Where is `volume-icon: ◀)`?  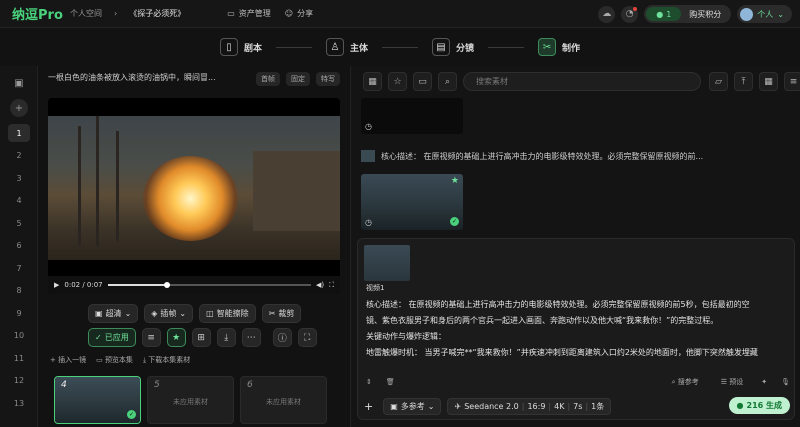 volume-icon: ◀) is located at coordinates (320, 285).